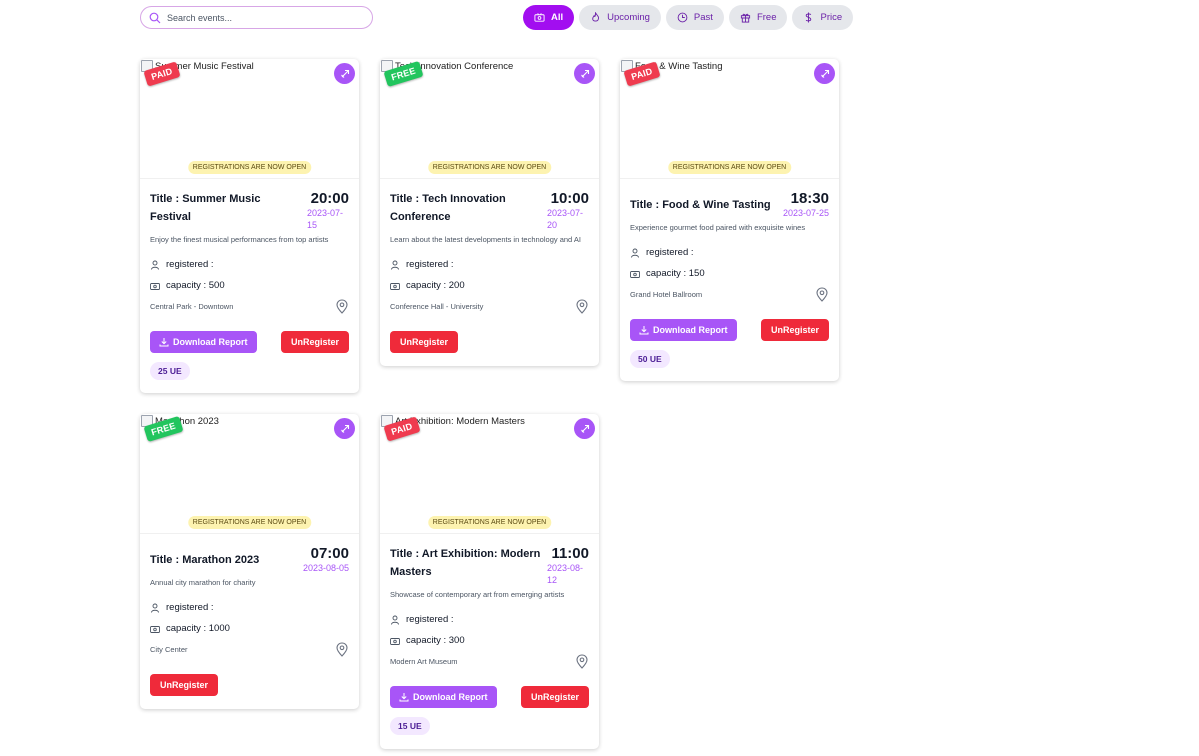 Image resolution: width=1199 pixels, height=756 pixels. Describe the element at coordinates (628, 17) in the screenshot. I see `filter-upcoming-label: Upcoming` at that location.